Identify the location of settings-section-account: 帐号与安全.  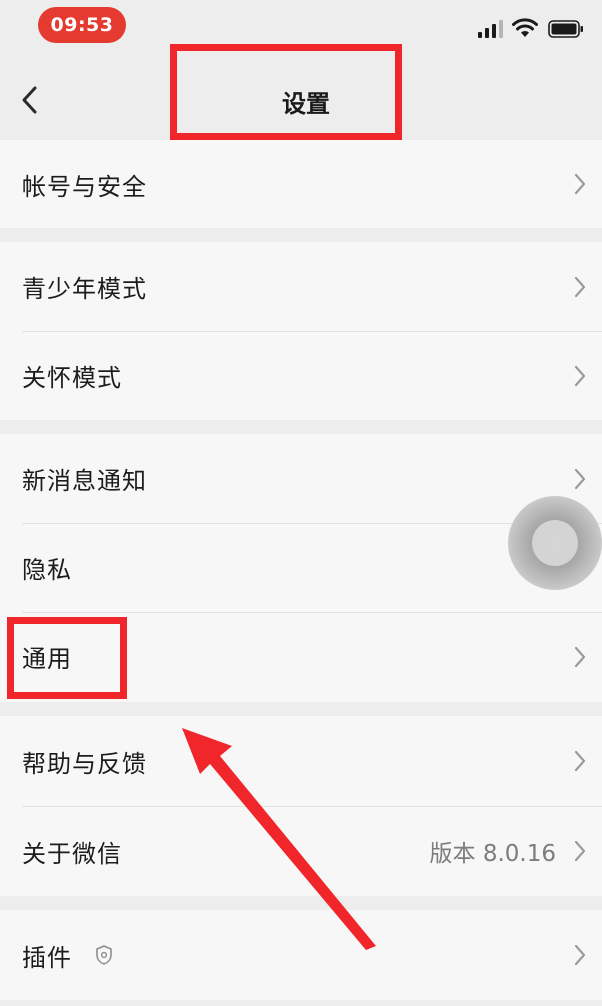
(301, 184).